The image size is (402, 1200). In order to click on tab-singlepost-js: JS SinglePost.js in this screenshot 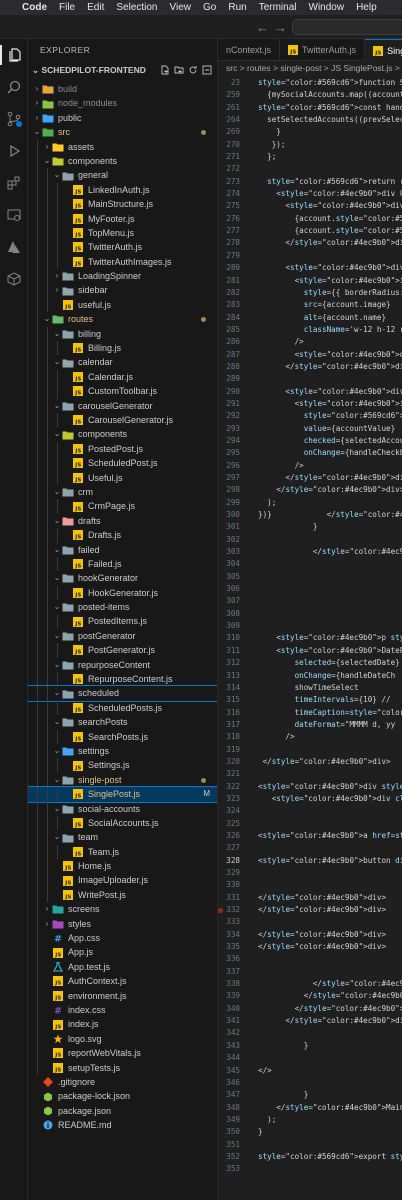, I will do `click(383, 50)`.